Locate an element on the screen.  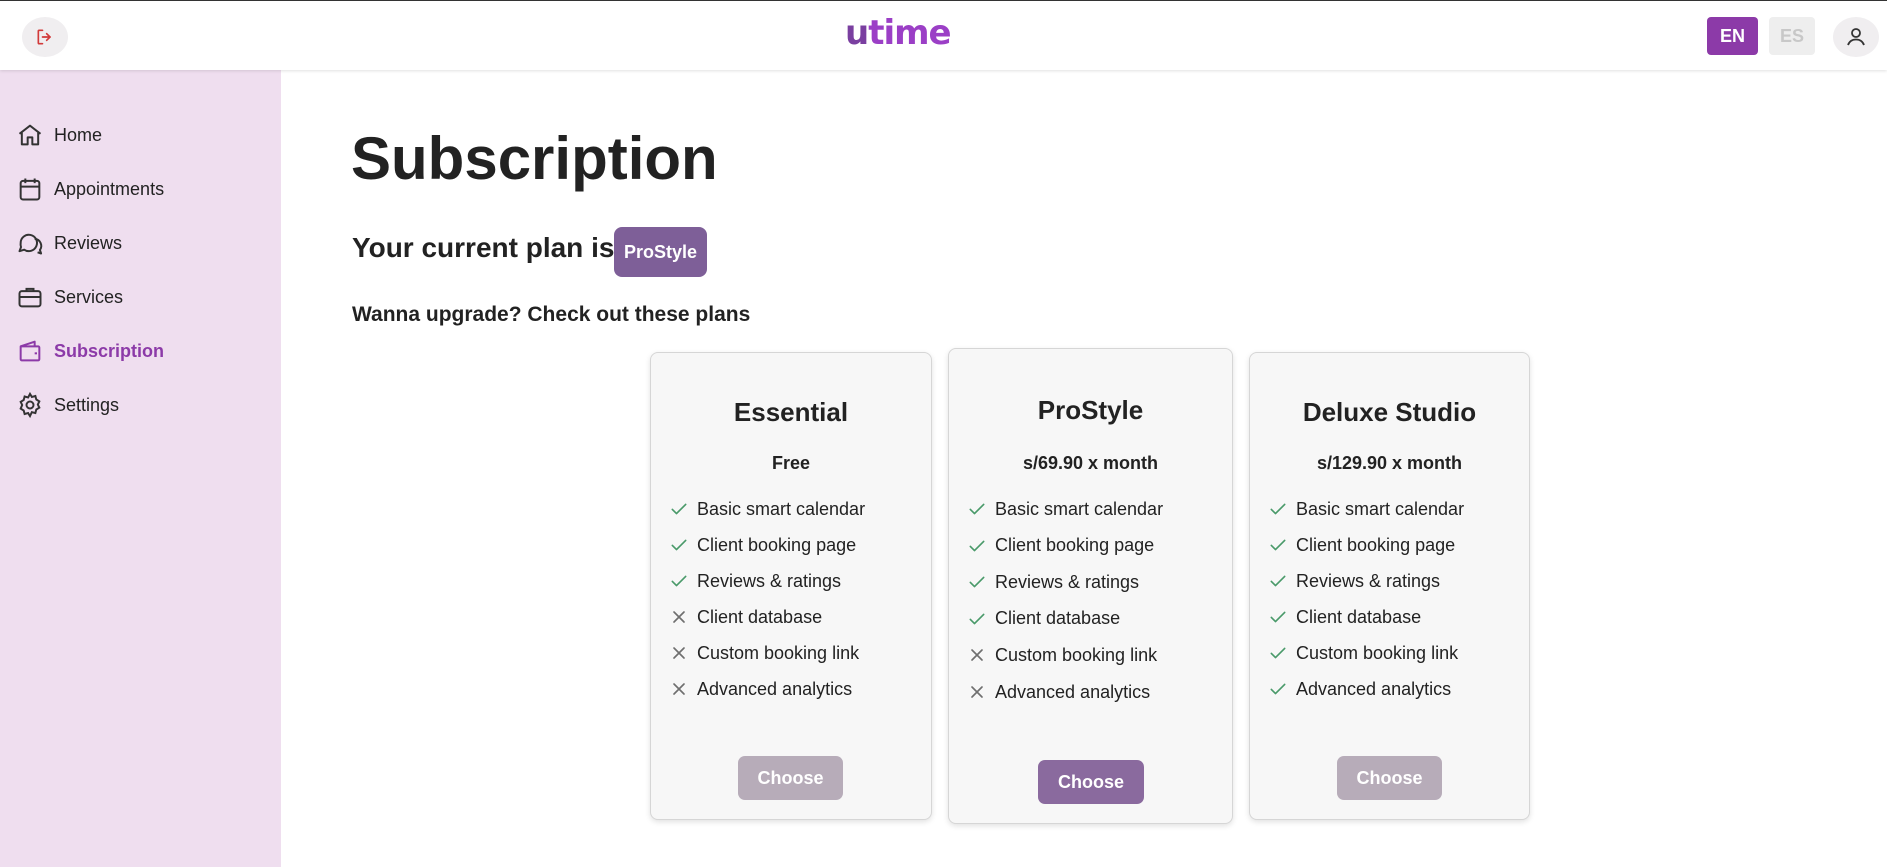
sidebar-item-home: Home is located at coordinates (141, 135).